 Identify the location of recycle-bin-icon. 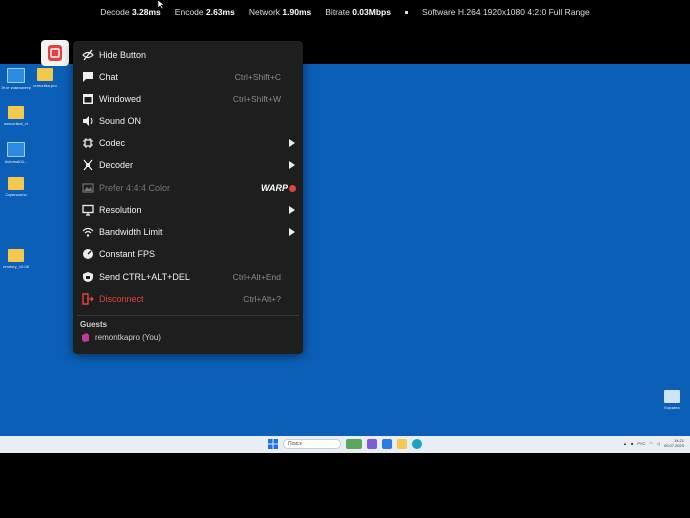
(672, 396).